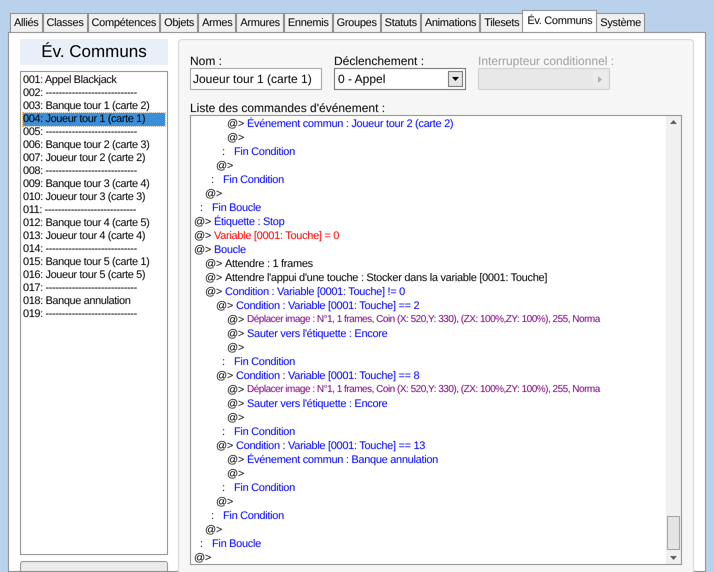 This screenshot has height=572, width=714. Describe the element at coordinates (94, 184) in the screenshot. I see `event-item: 009: Banque tour 3 (carte 4)` at that location.